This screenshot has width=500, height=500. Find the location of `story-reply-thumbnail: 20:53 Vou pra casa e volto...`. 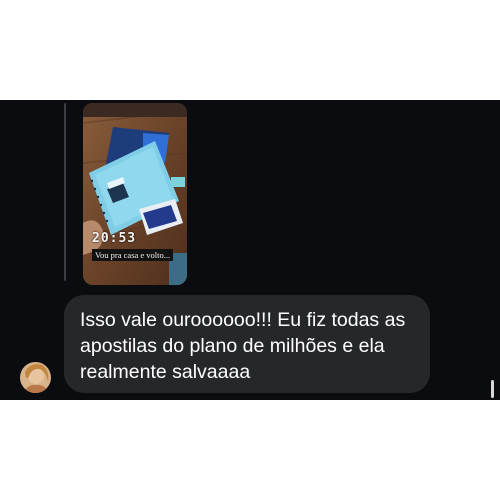

story-reply-thumbnail: 20:53 Vou pra casa e volto... is located at coordinates (135, 194).